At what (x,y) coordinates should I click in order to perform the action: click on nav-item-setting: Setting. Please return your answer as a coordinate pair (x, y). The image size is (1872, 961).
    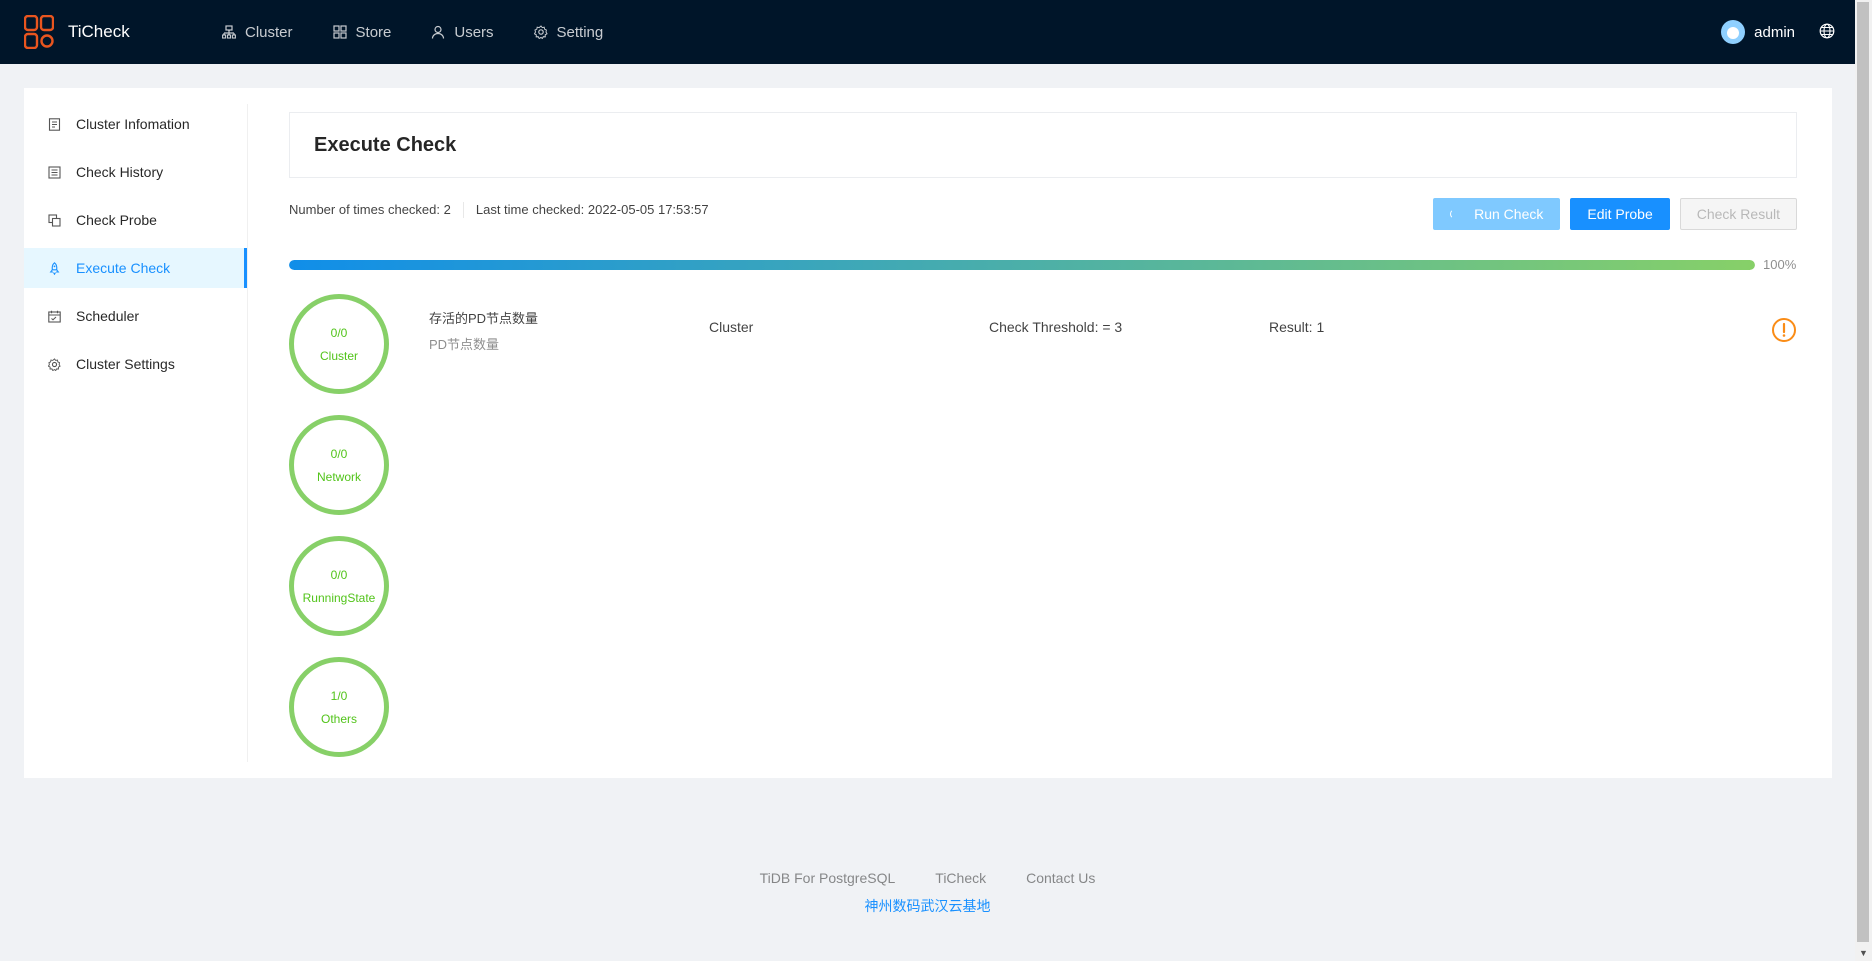
    Looking at the image, I should click on (568, 32).